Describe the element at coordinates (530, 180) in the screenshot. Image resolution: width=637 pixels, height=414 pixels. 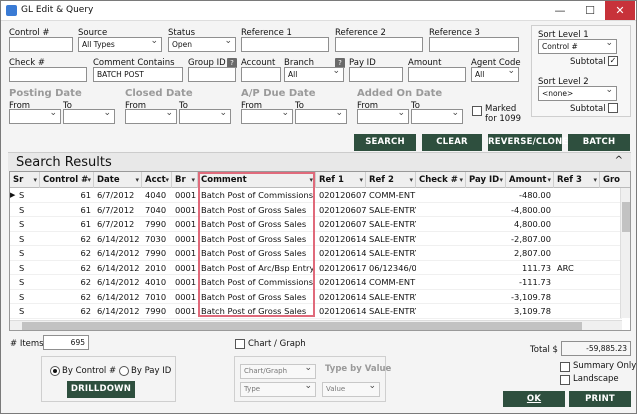
I see `column-header-amount: Amount ▾` at that location.